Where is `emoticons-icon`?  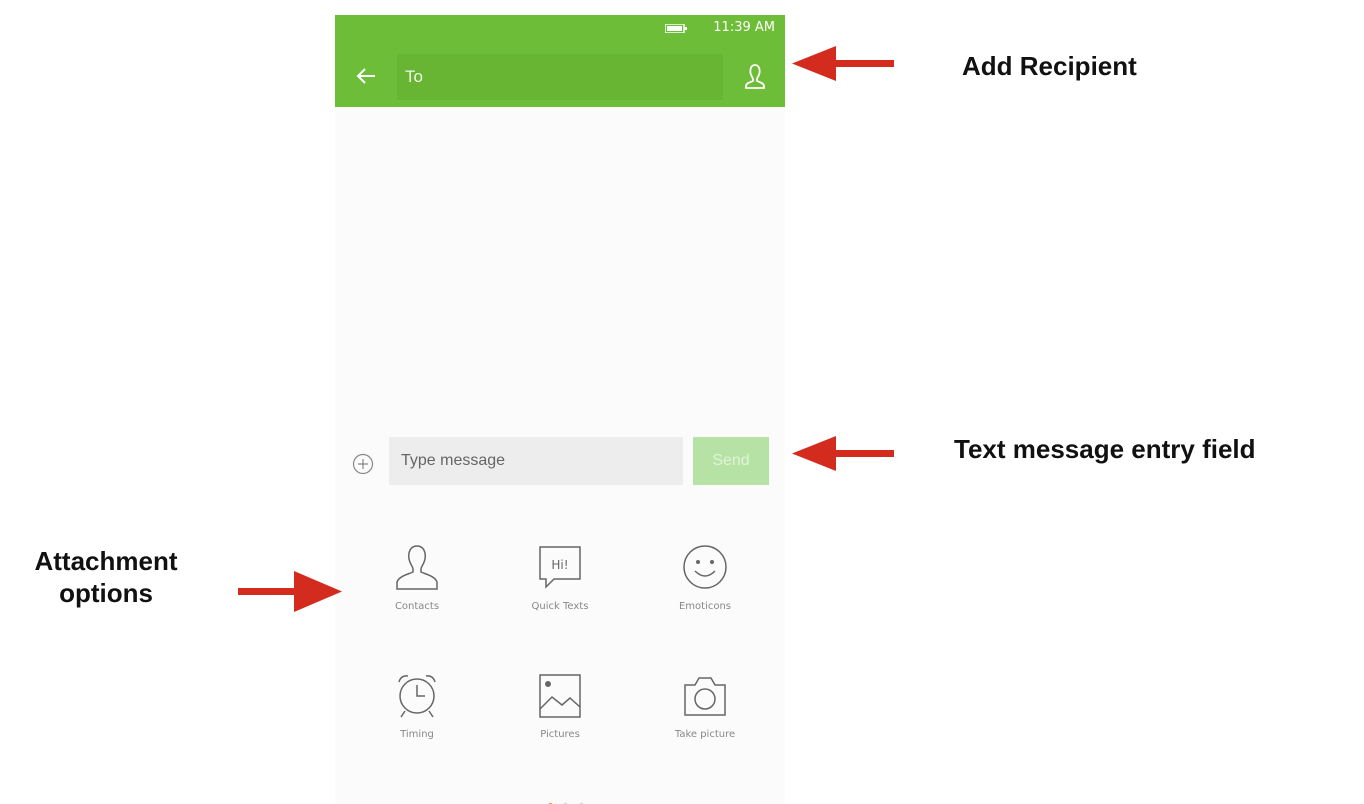 emoticons-icon is located at coordinates (705, 567).